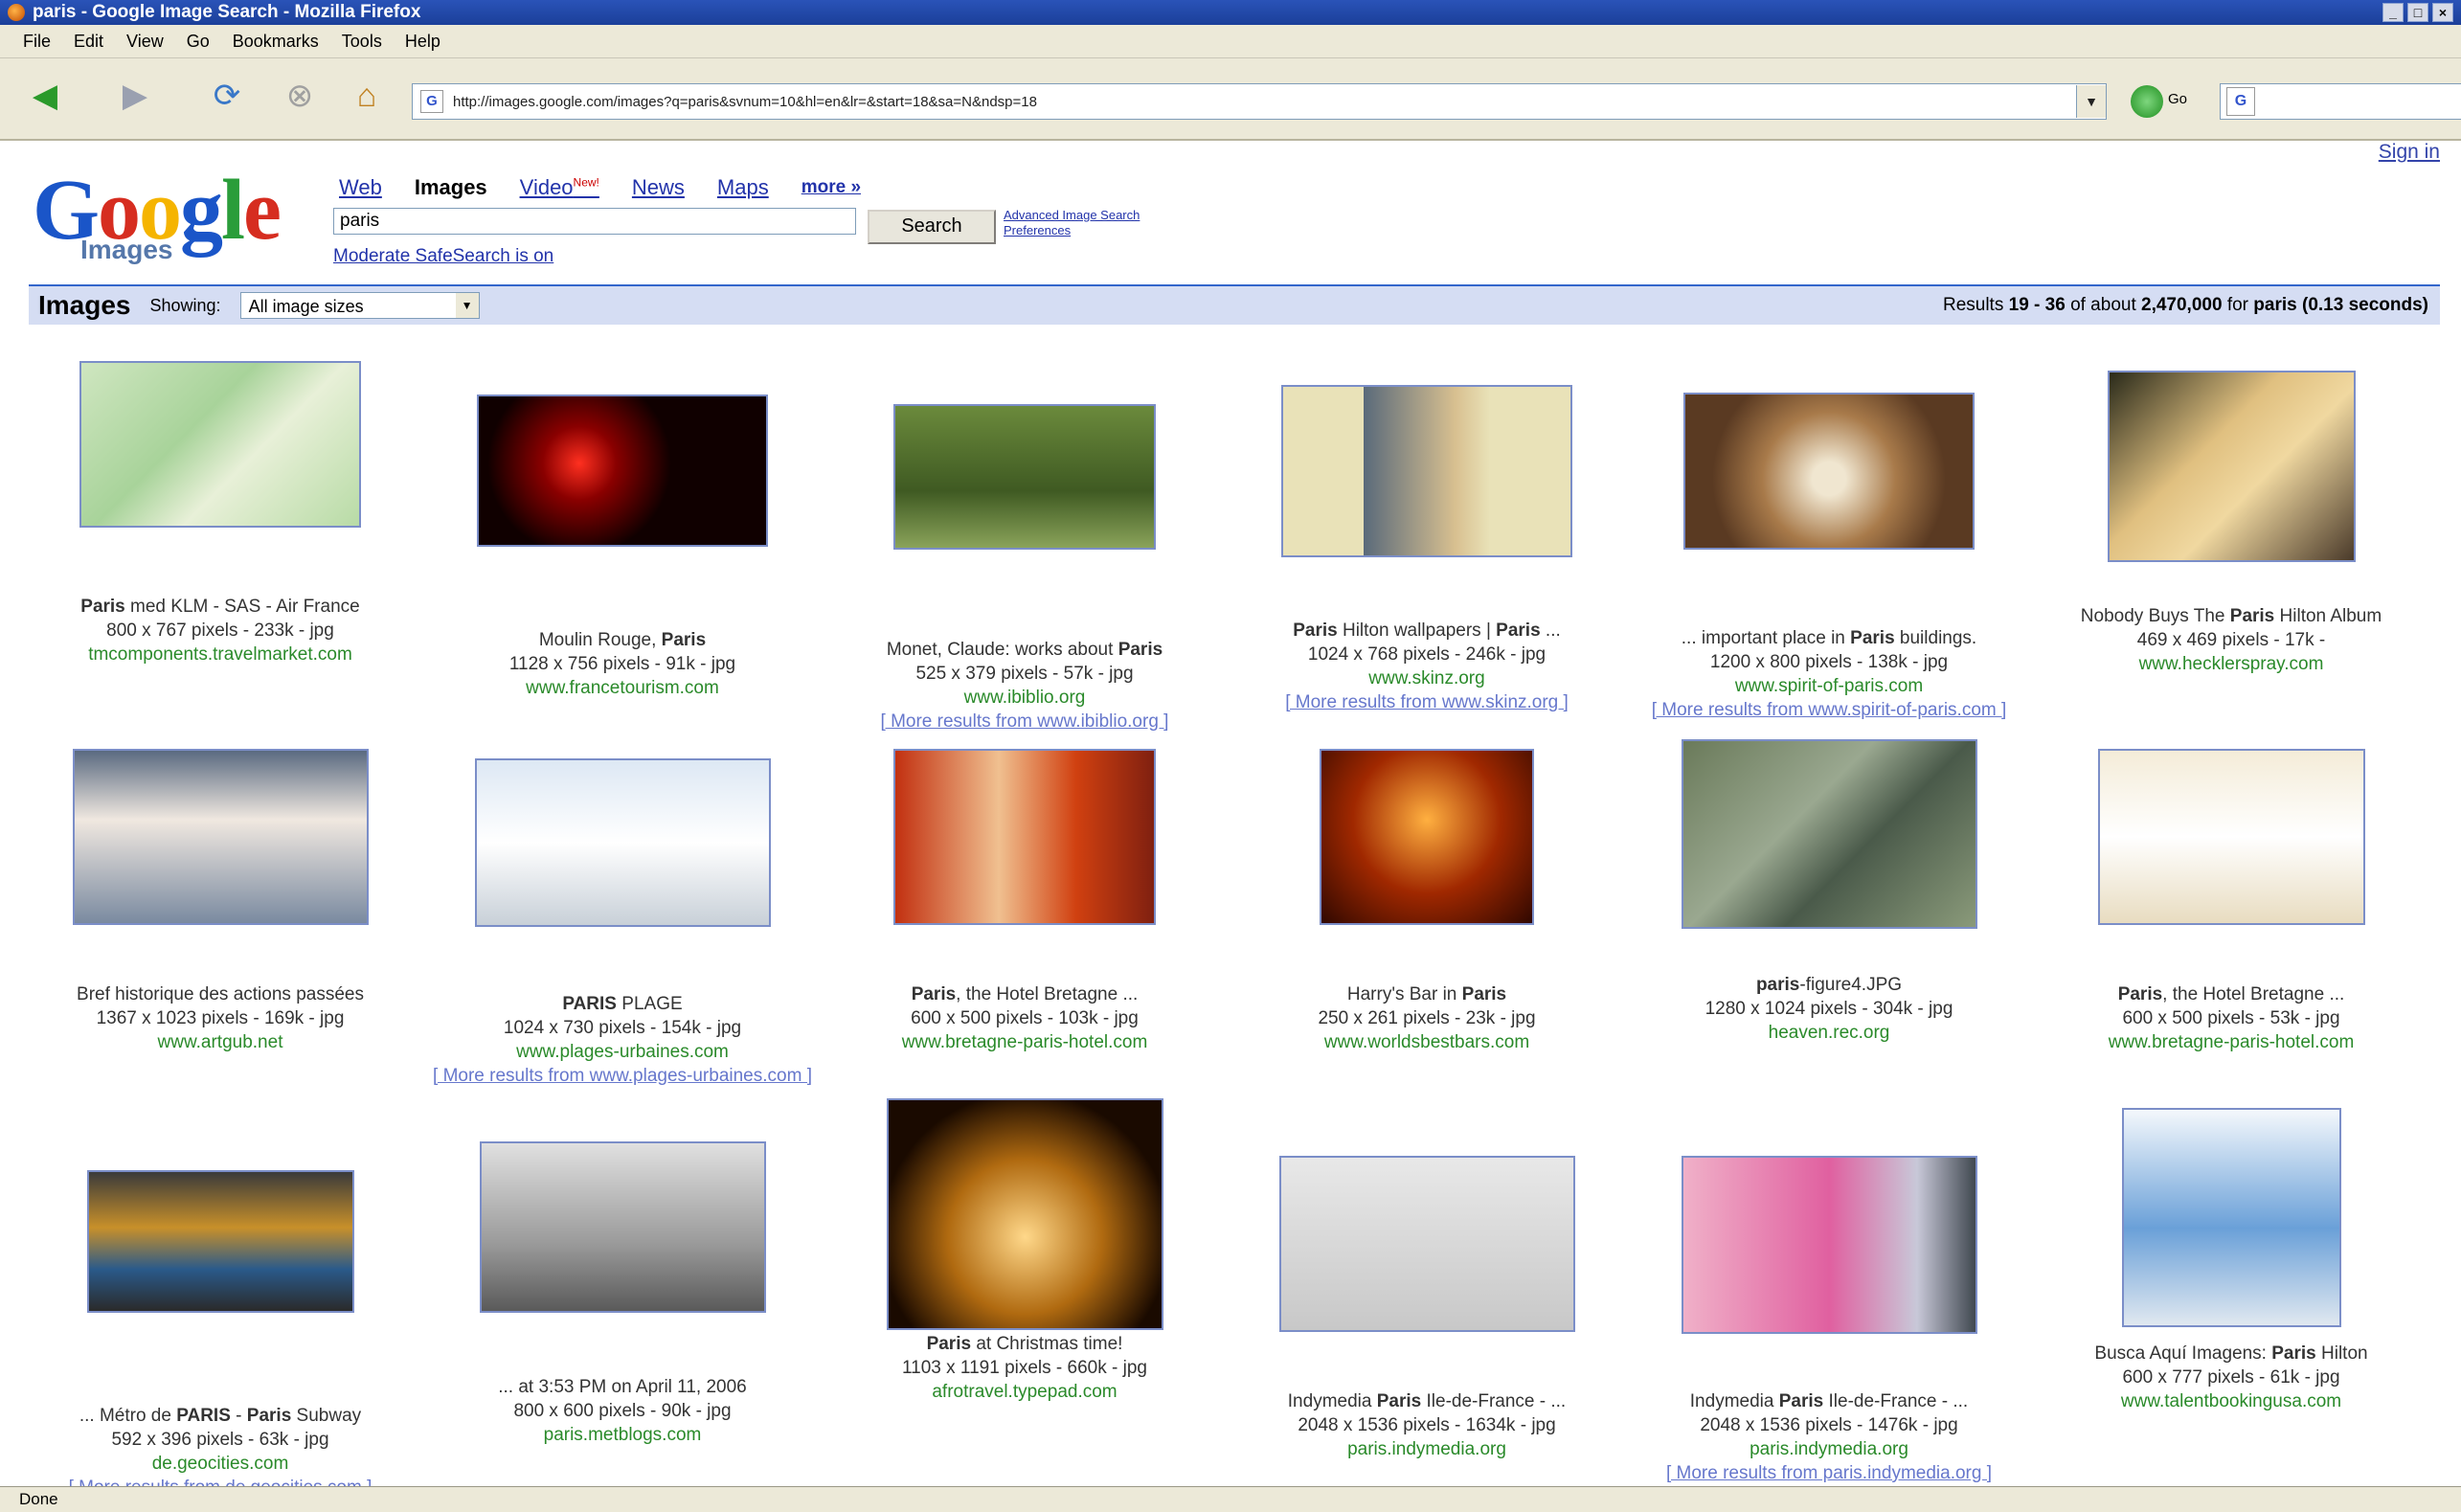 This screenshot has width=2461, height=1512. What do you see at coordinates (367, 96) in the screenshot?
I see `home-icon: ⌂` at bounding box center [367, 96].